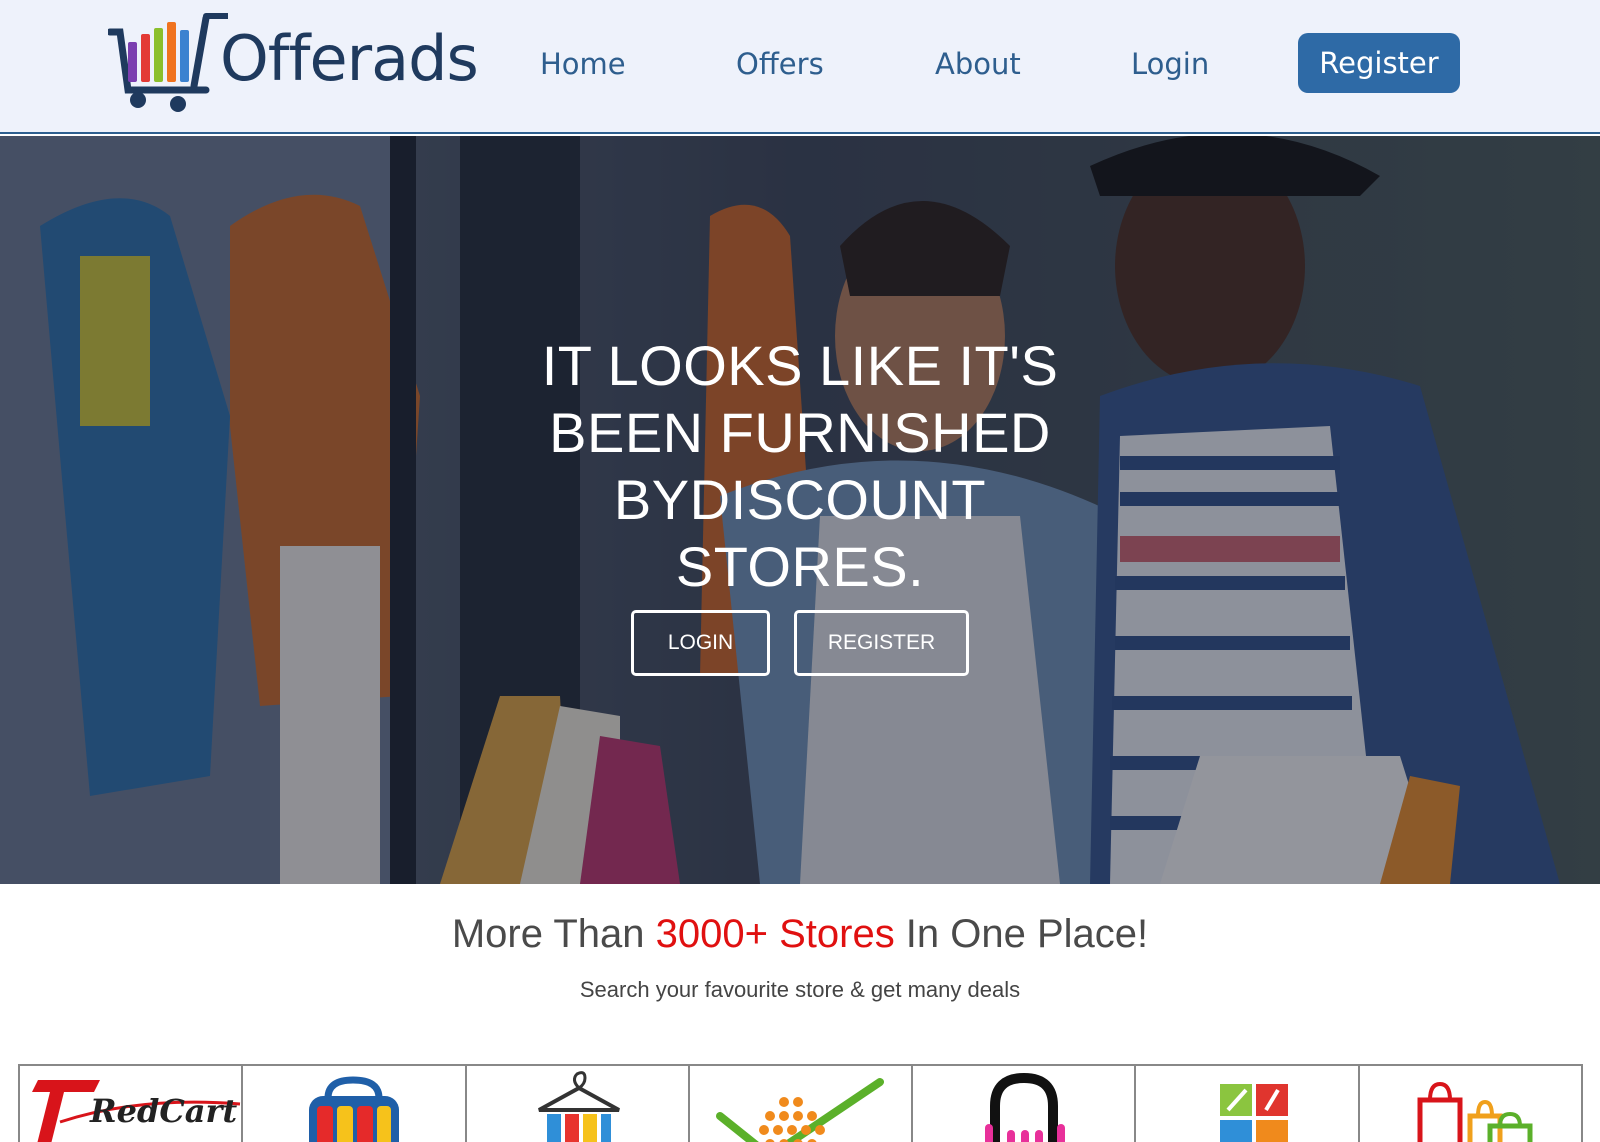  I want to click on offerads-logo: Offerads, so click(293, 62).